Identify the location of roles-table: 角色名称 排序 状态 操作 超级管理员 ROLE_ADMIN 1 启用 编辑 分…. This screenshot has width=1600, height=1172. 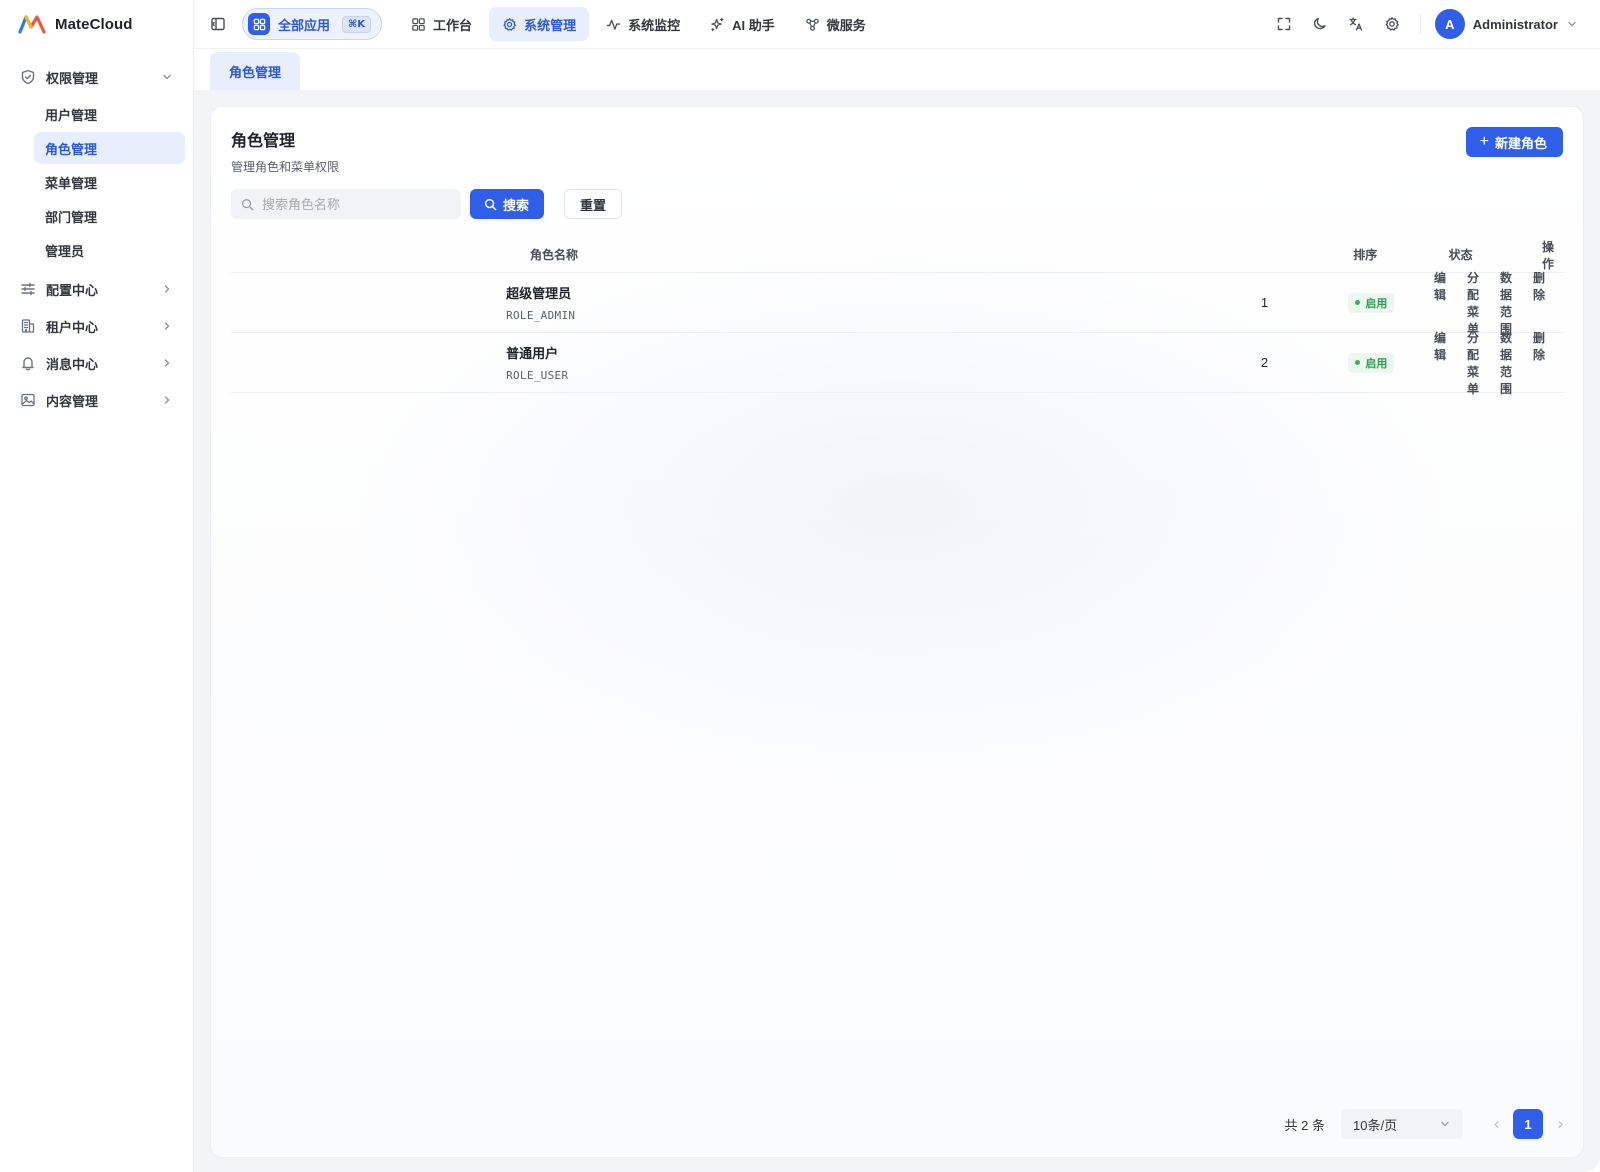
(898, 316).